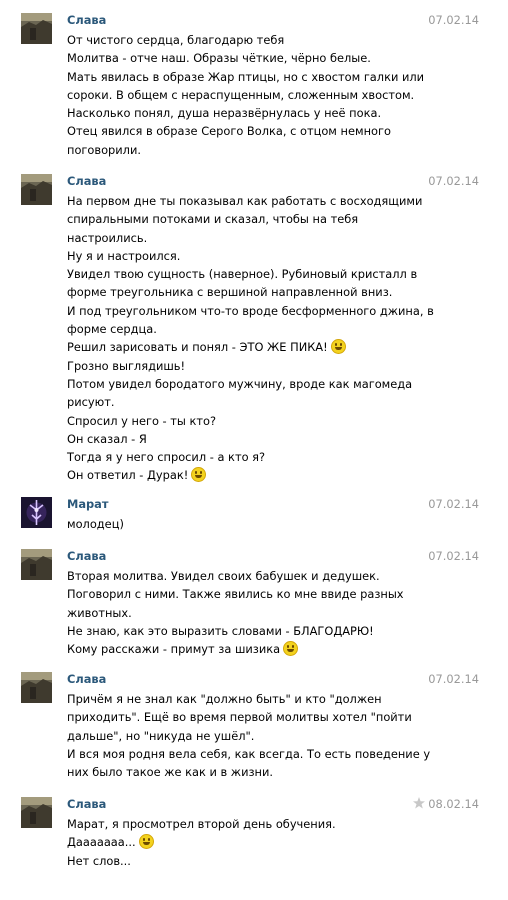 Image resolution: width=508 pixels, height=900 pixels. I want to click on message-date: 08.02.14, so click(453, 804).